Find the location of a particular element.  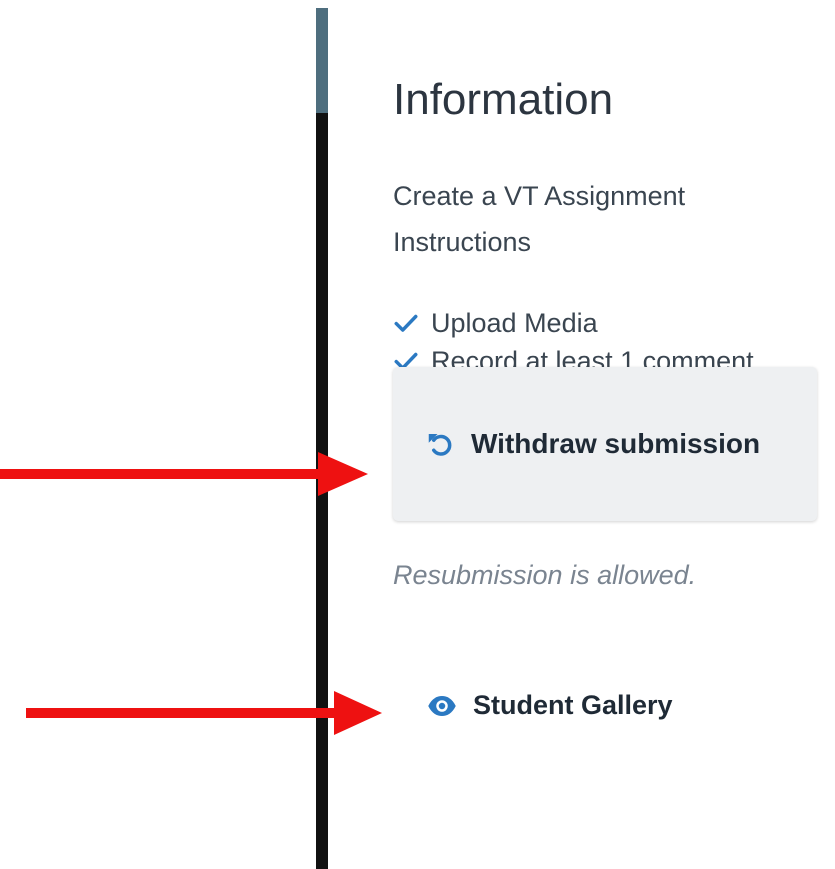

panel-title: Information is located at coordinates (503, 99).